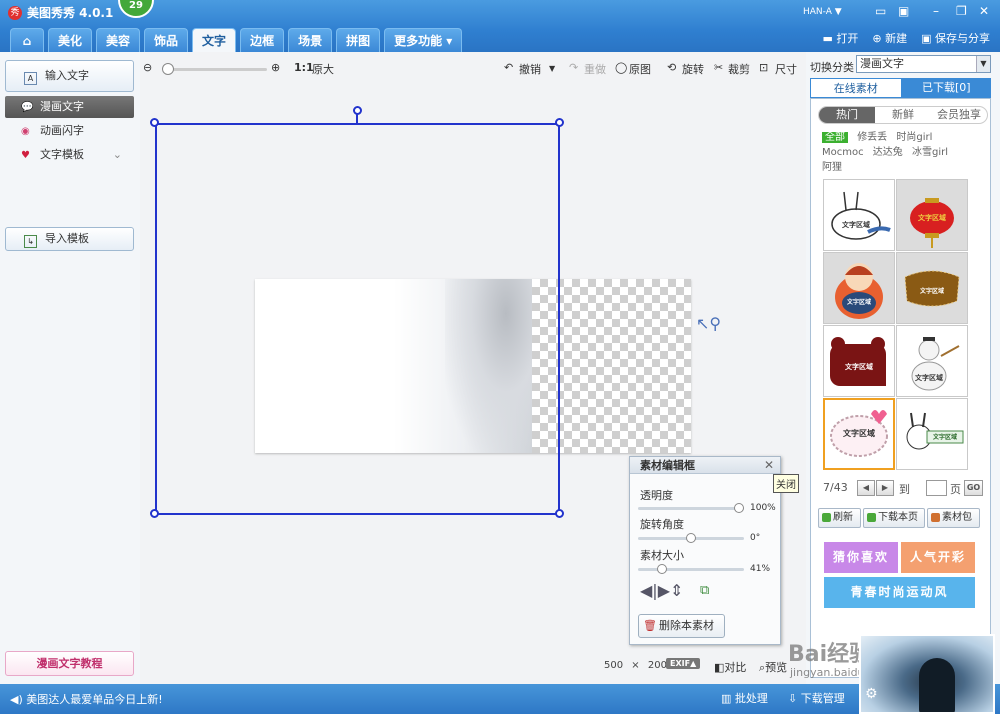 The image size is (1000, 714). I want to click on close-icon: ✕, so click(984, 11).